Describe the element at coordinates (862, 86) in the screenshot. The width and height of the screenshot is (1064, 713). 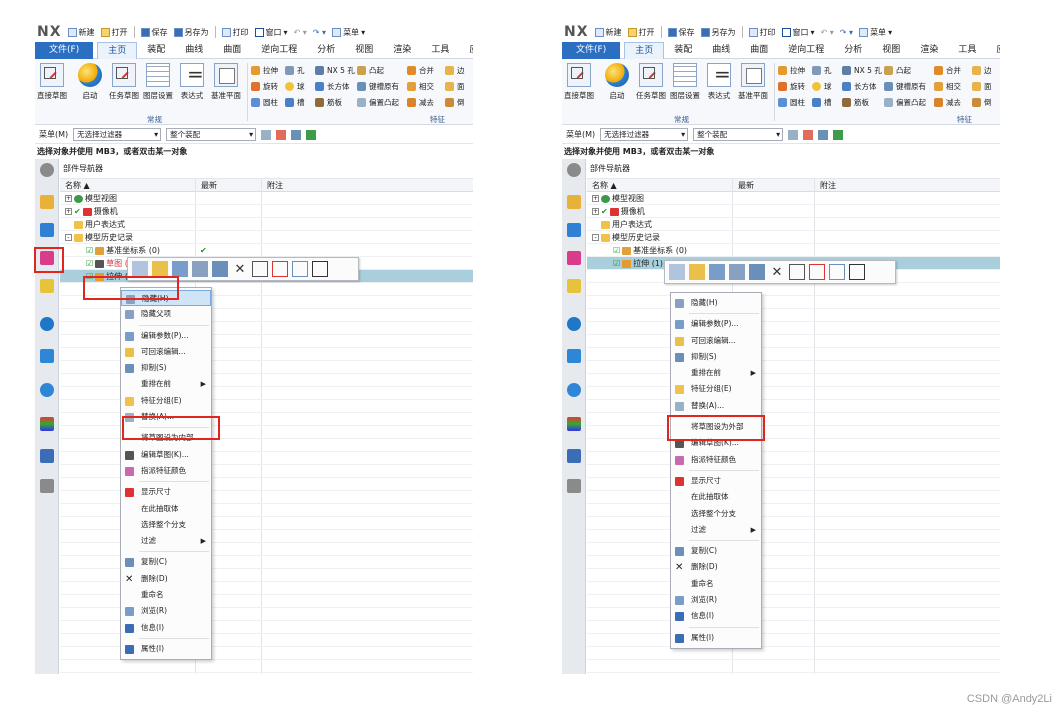
I see `block-button: 长方体` at that location.